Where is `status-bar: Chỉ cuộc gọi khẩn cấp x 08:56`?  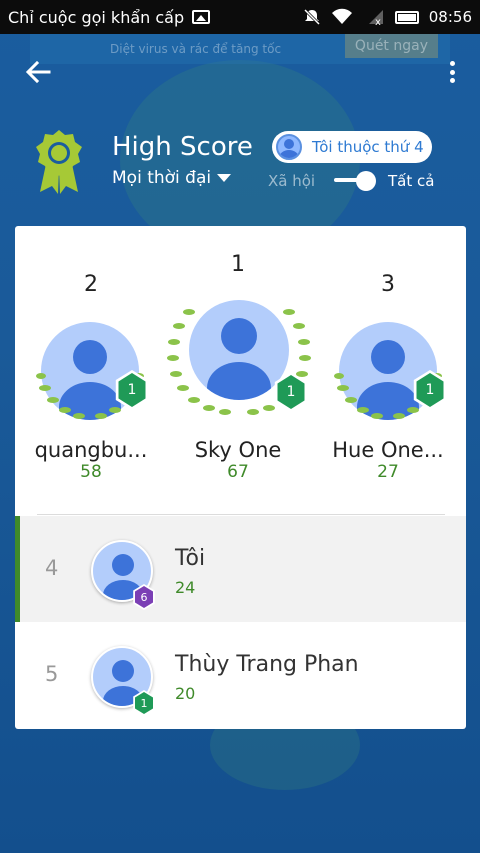
status-bar: Chỉ cuộc gọi khẩn cấp x 08:56 is located at coordinates (240, 17).